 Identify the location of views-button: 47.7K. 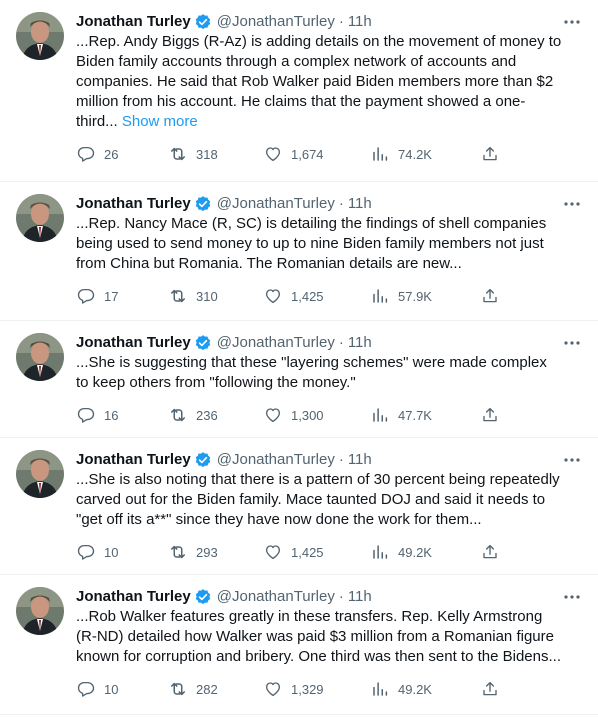
(425, 415).